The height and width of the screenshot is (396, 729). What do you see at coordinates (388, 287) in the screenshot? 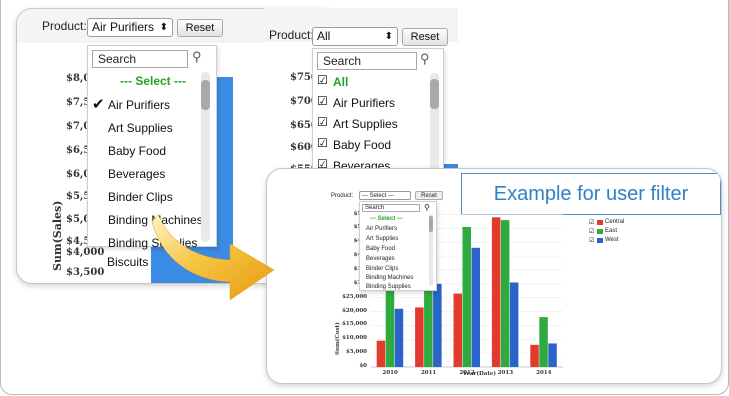
I see `list-item: Binding Supplies` at bounding box center [388, 287].